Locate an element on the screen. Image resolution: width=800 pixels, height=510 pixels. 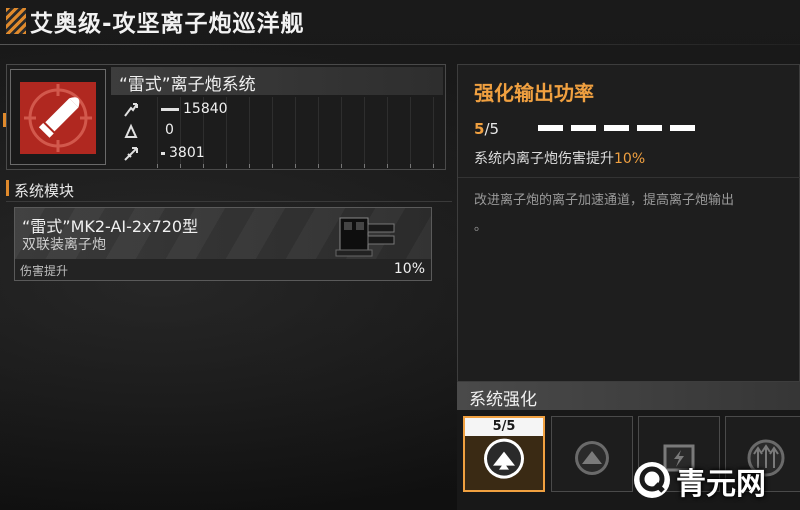
detail-effect-text: 系统内离子炮伤害提升 is located at coordinates (544, 159).